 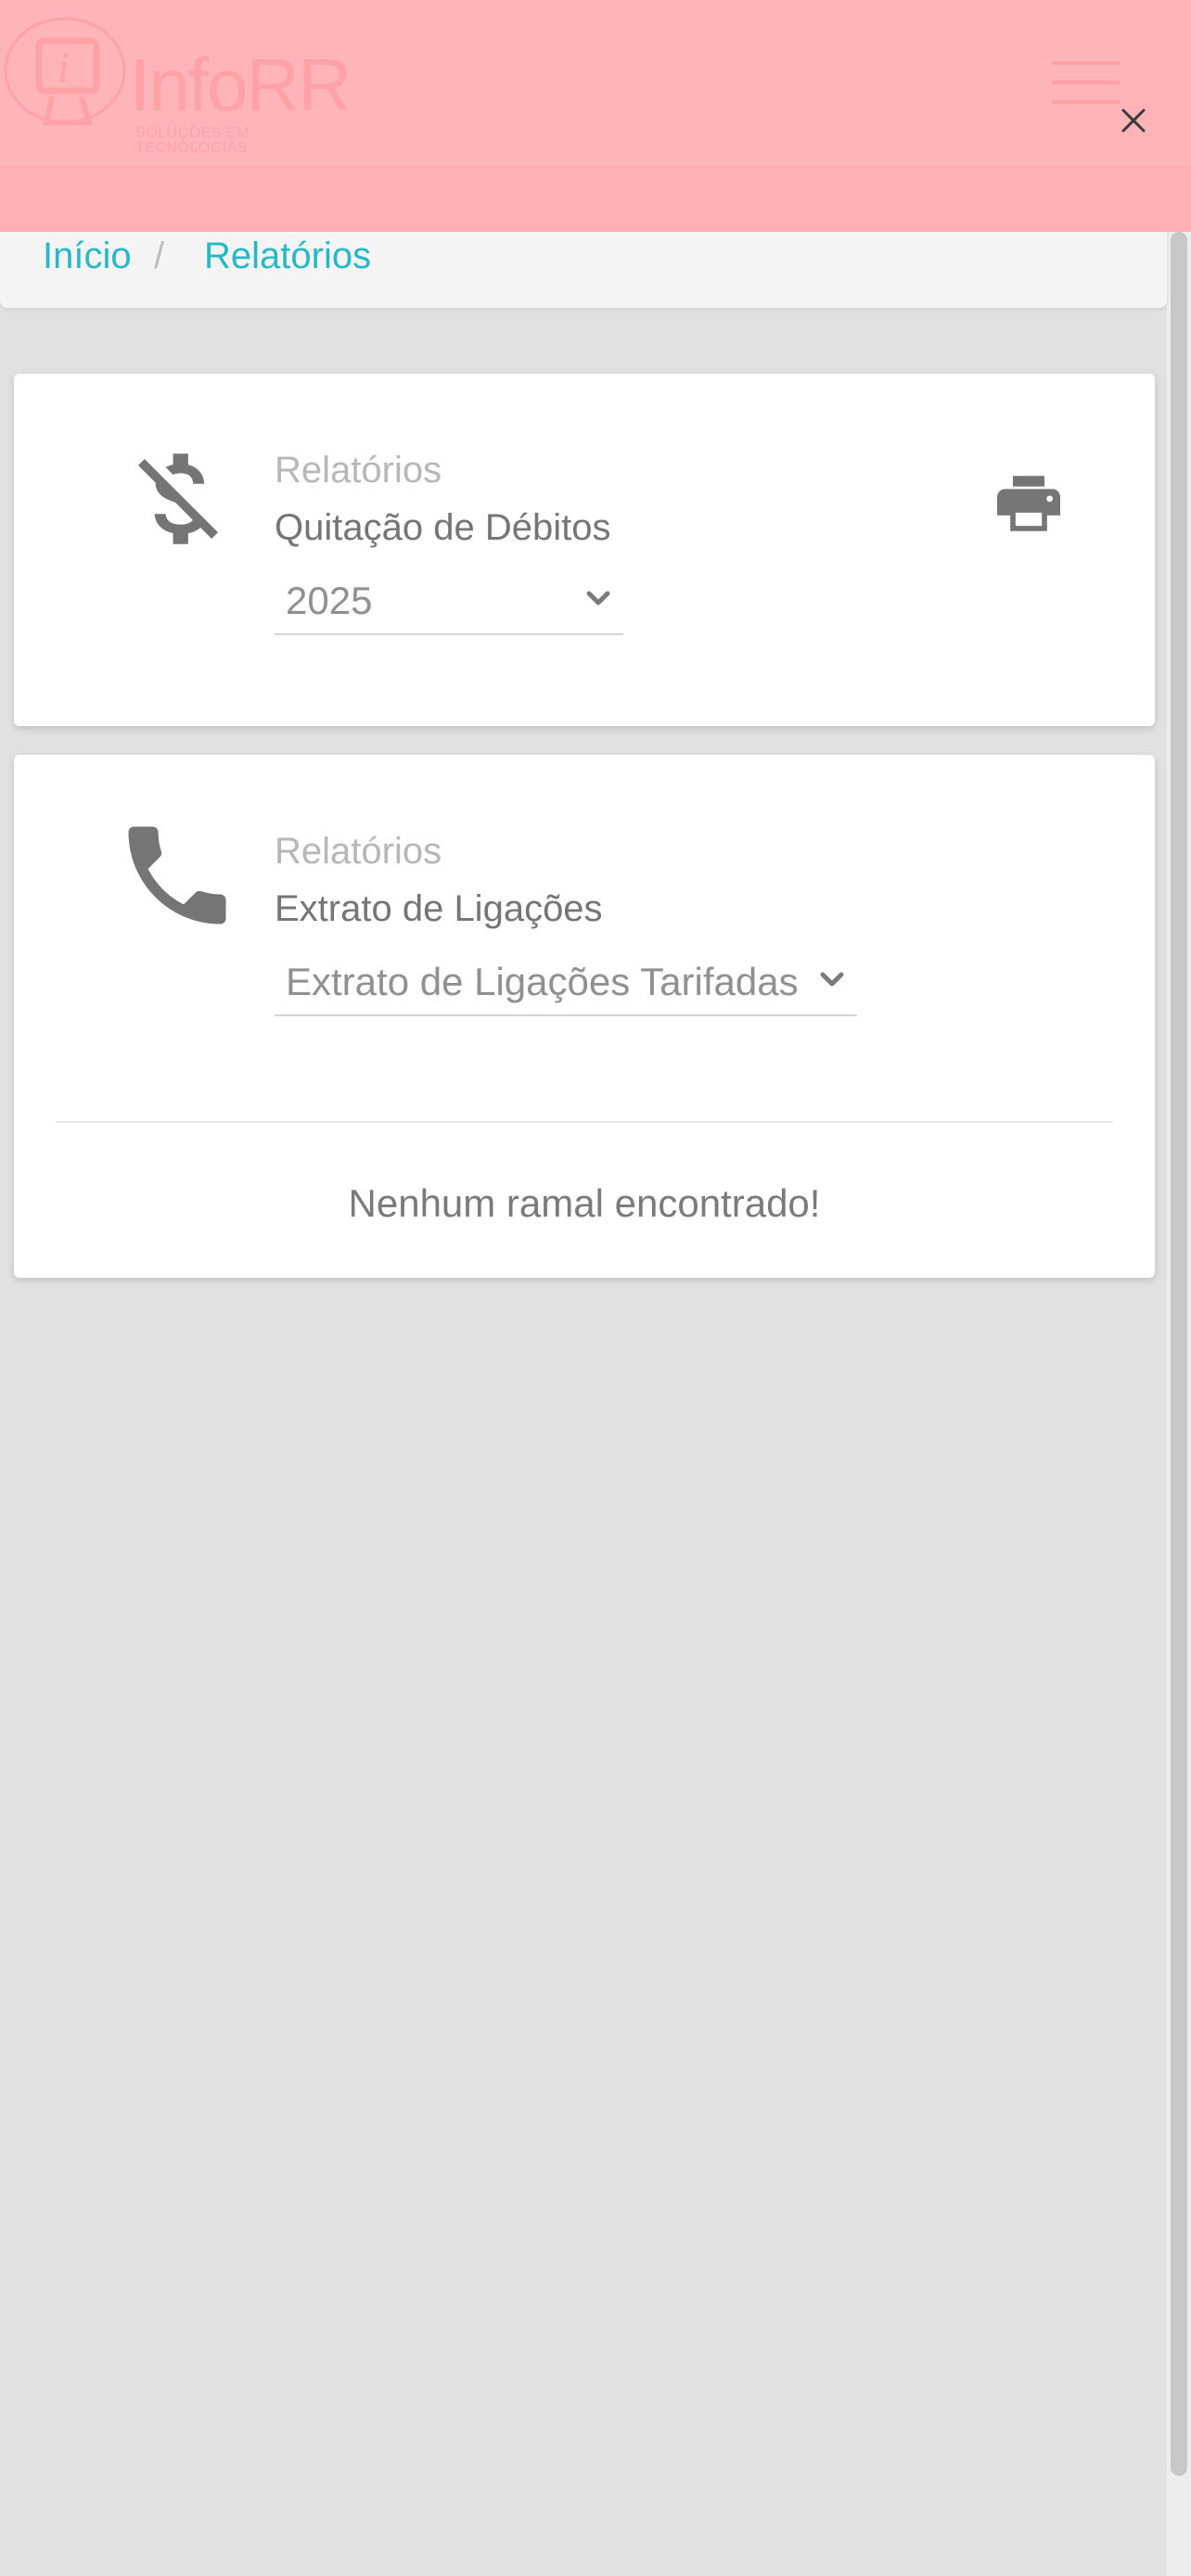 I want to click on divider, so click(x=584, y=1122).